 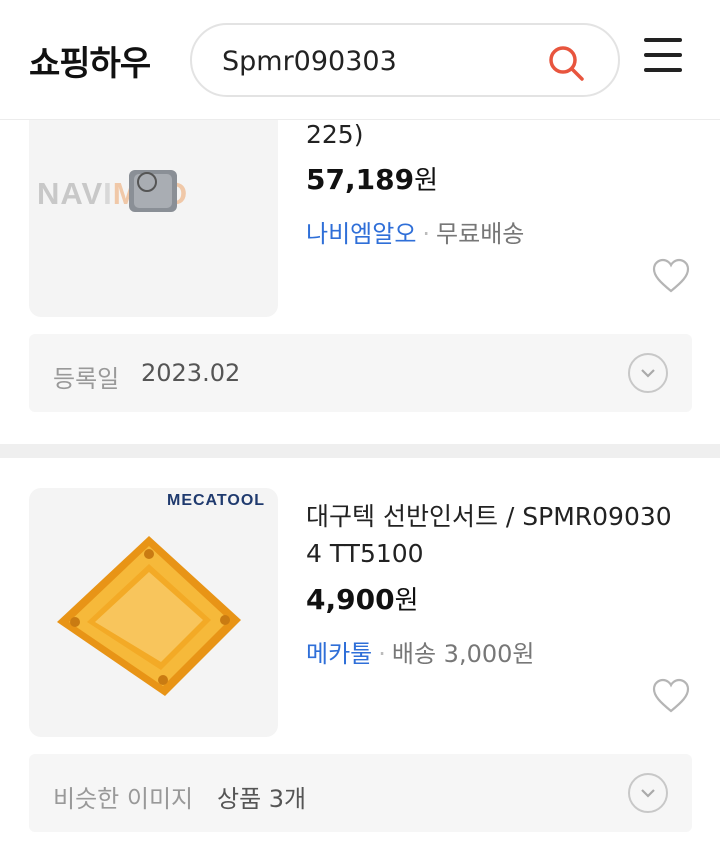 What do you see at coordinates (360, 179) in the screenshot?
I see `price-number: 57,189` at bounding box center [360, 179].